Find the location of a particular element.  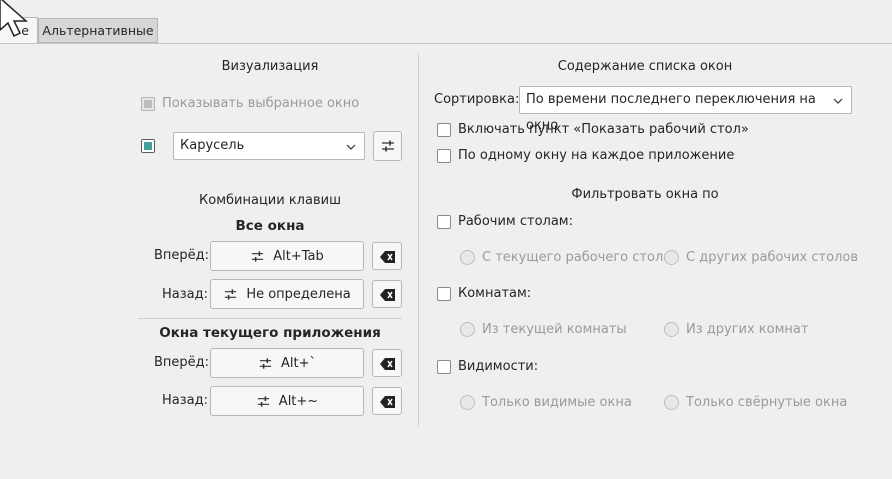

app-forward-shortcut-button: Alt+` is located at coordinates (287, 363).